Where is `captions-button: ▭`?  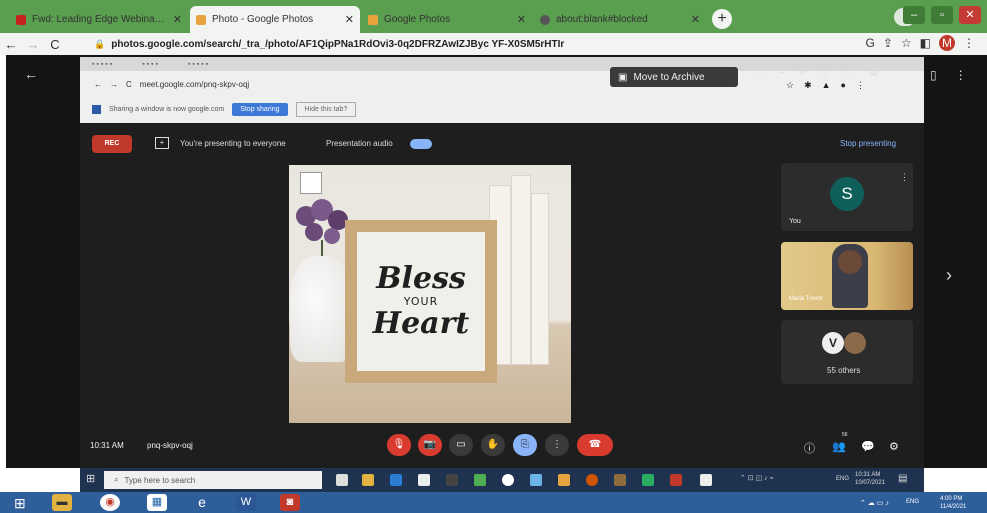
captions-button: ▭ is located at coordinates (461, 445).